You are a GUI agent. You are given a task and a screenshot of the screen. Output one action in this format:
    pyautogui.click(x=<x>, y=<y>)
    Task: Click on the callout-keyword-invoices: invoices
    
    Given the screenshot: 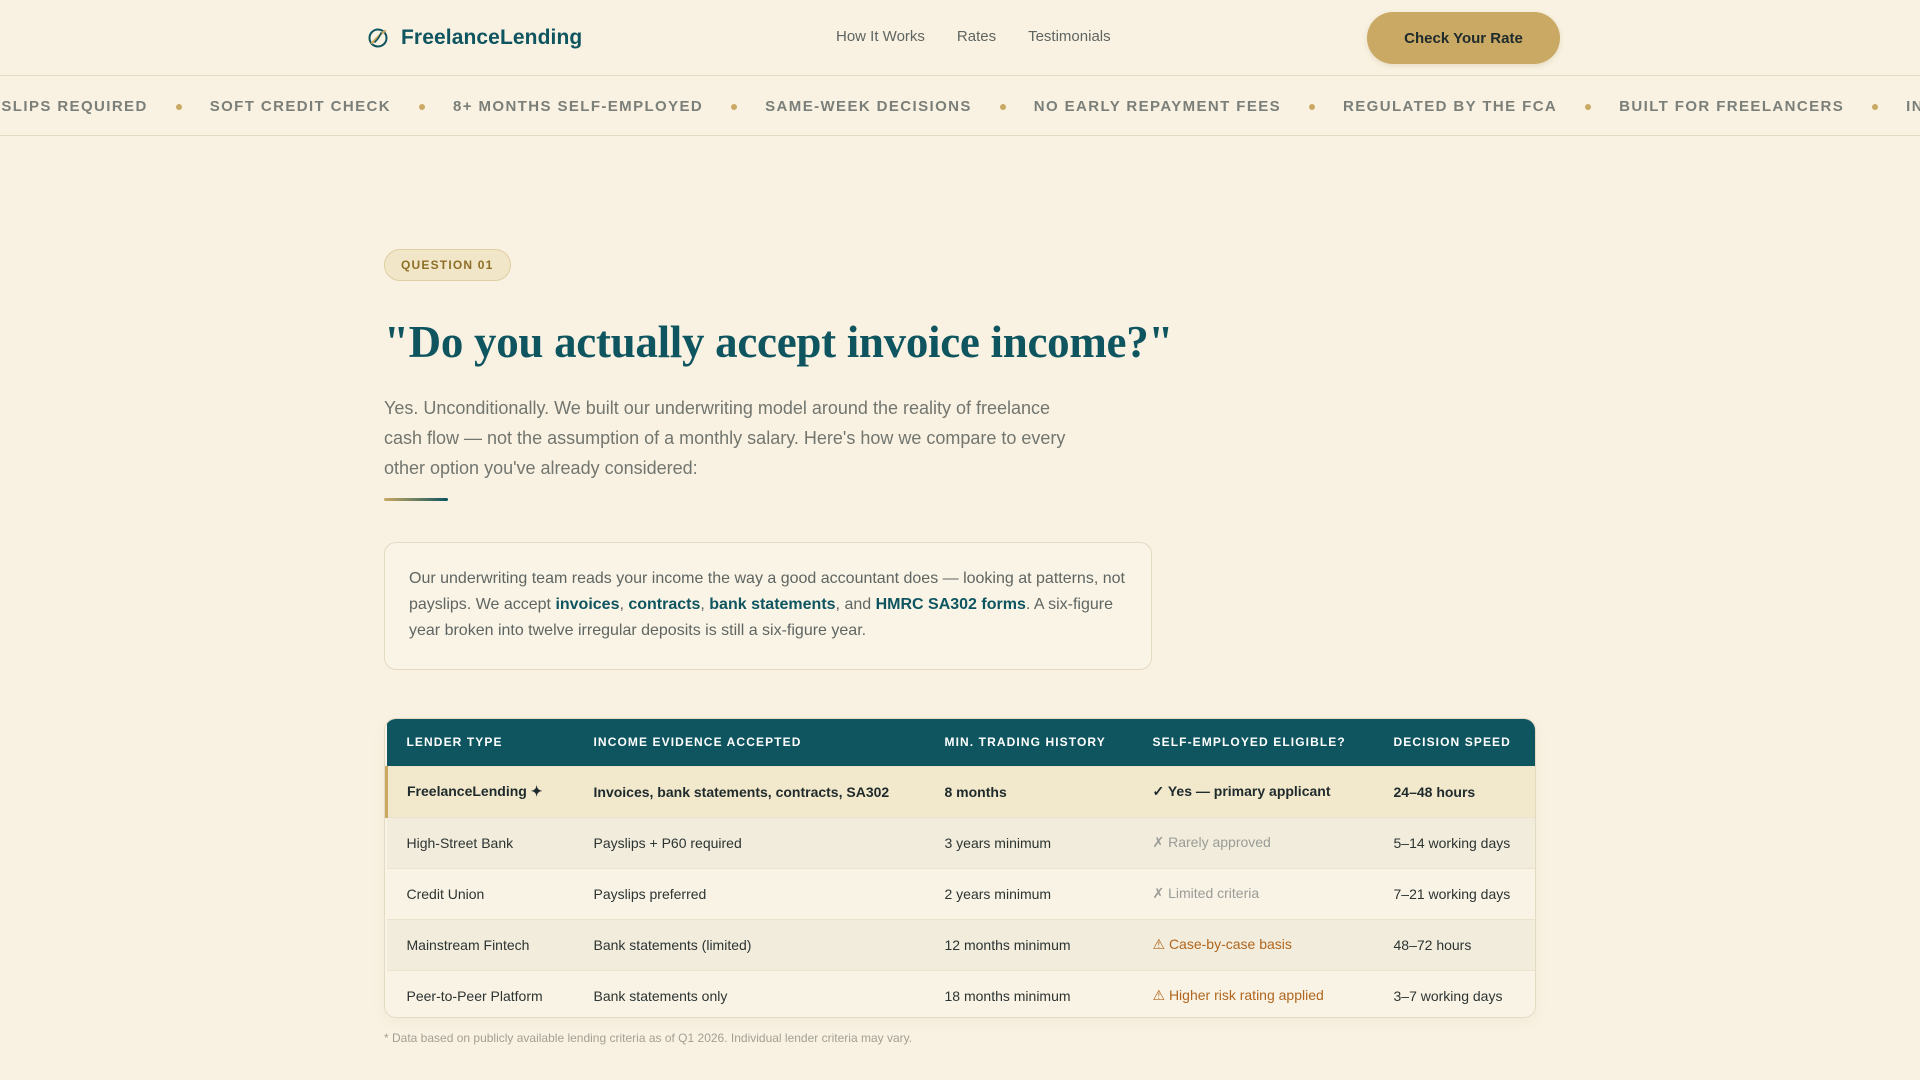 What is the action you would take?
    pyautogui.click(x=587, y=604)
    